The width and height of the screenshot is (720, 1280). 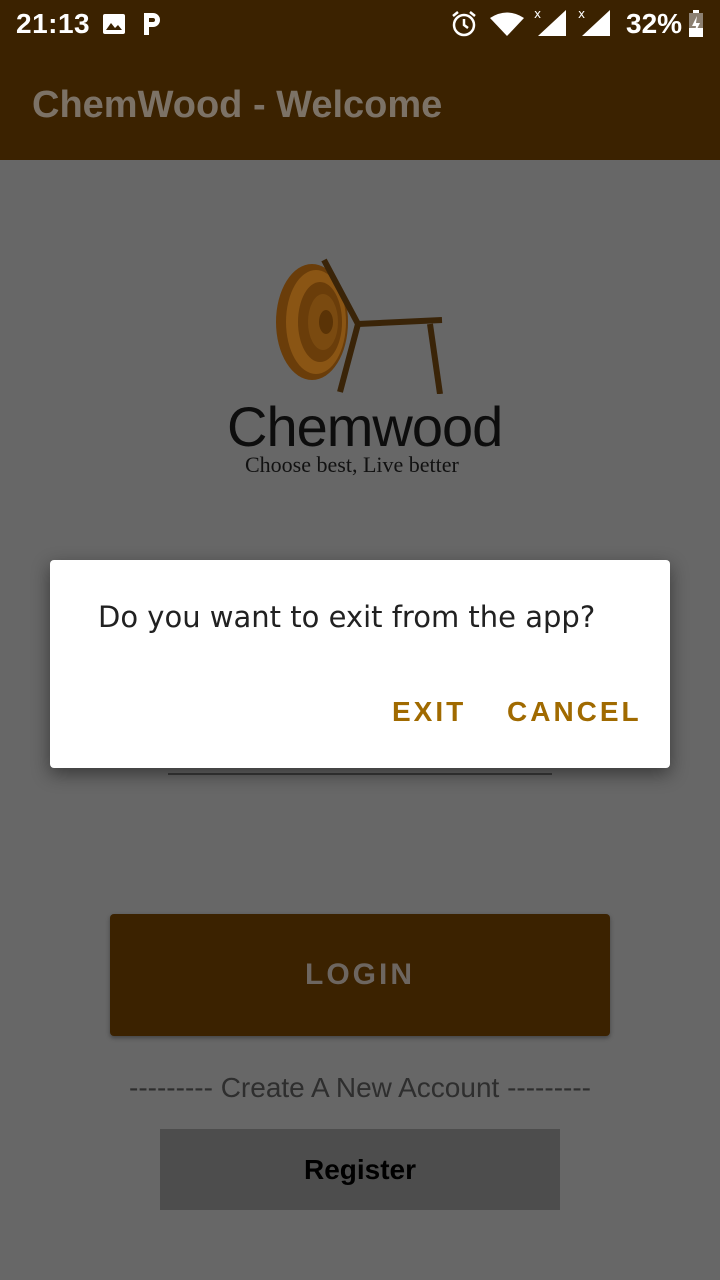 I want to click on exit-button: EXIT, so click(x=429, y=712).